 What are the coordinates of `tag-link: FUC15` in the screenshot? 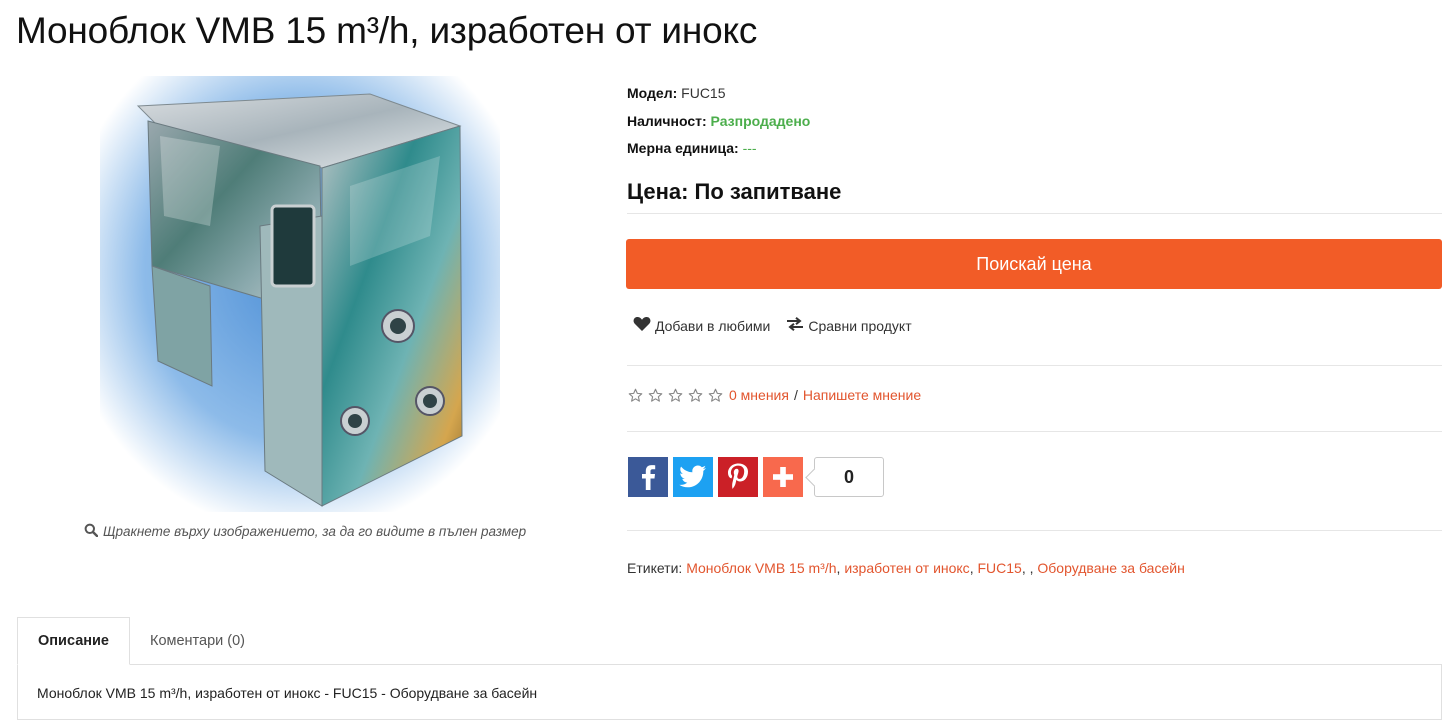 It's located at (999, 568).